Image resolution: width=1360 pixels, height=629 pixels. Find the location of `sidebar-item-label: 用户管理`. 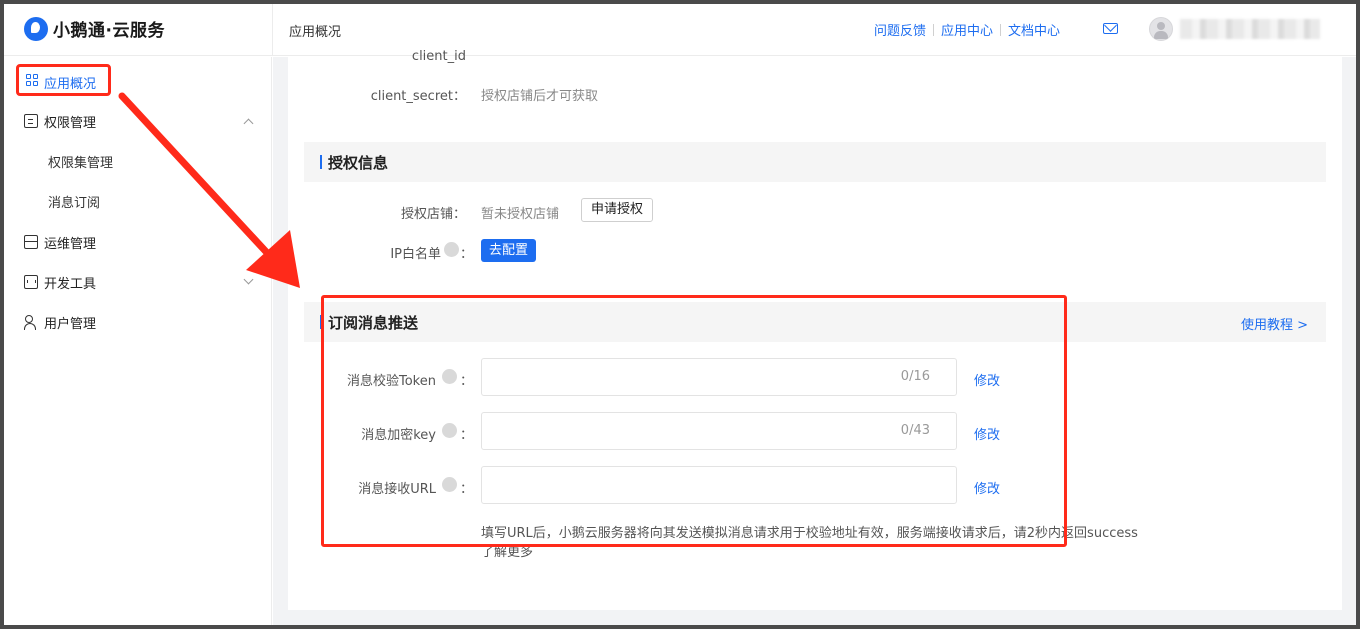

sidebar-item-label: 用户管理 is located at coordinates (70, 324).